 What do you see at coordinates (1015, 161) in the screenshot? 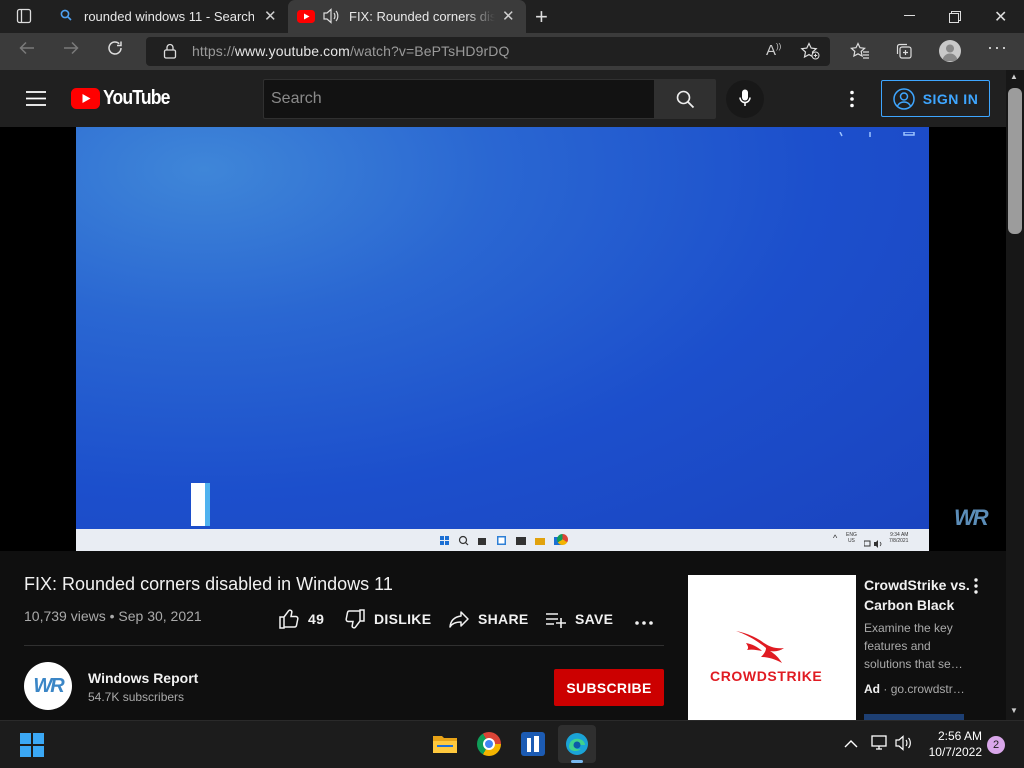
I see `scrollbar-thumb` at bounding box center [1015, 161].